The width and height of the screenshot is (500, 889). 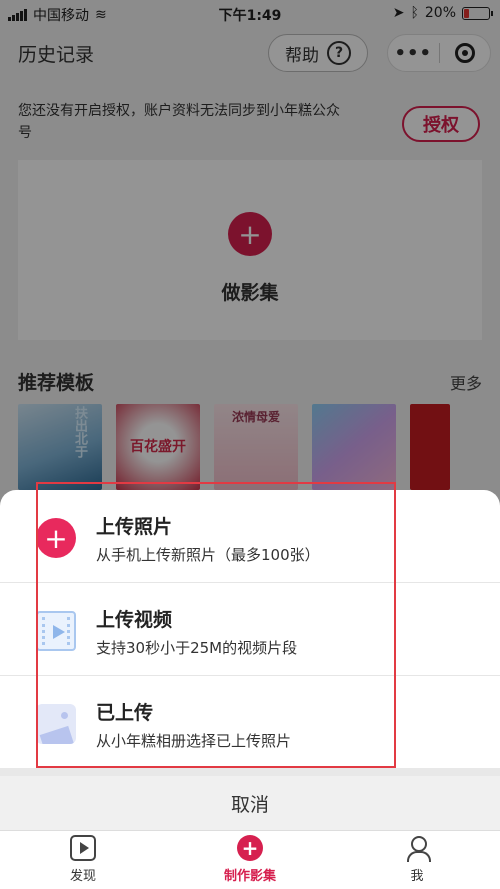 I want to click on option-description: 从小年糕相册选择已上传照片, so click(x=194, y=741).